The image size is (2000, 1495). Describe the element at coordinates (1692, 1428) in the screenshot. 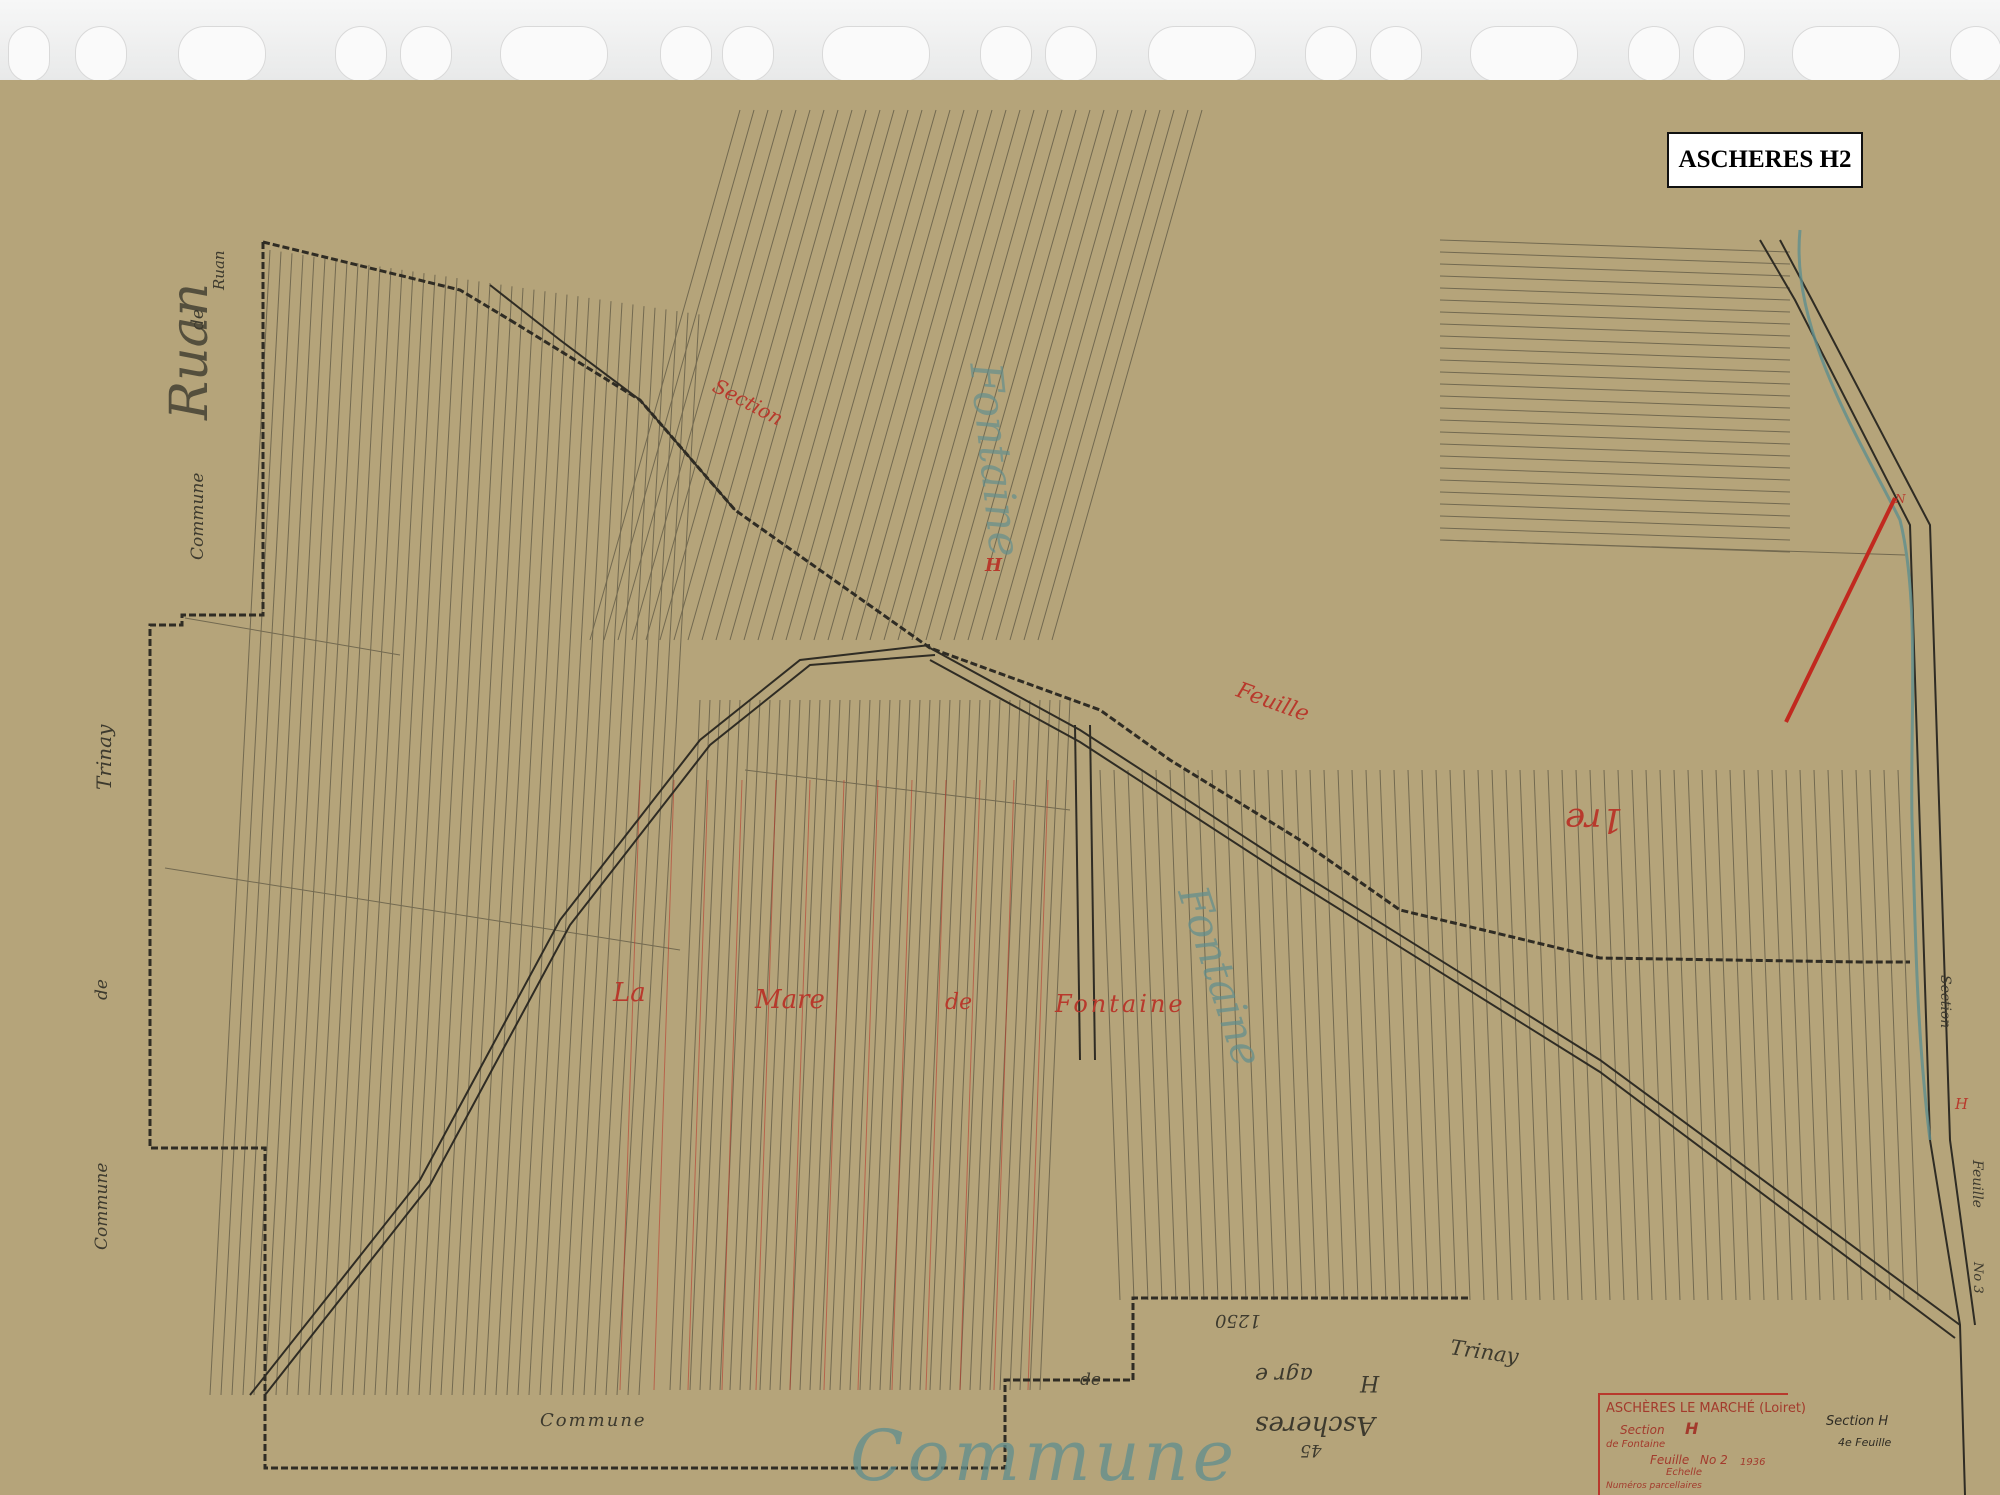

I see `cartouche-section-letter: H` at that location.